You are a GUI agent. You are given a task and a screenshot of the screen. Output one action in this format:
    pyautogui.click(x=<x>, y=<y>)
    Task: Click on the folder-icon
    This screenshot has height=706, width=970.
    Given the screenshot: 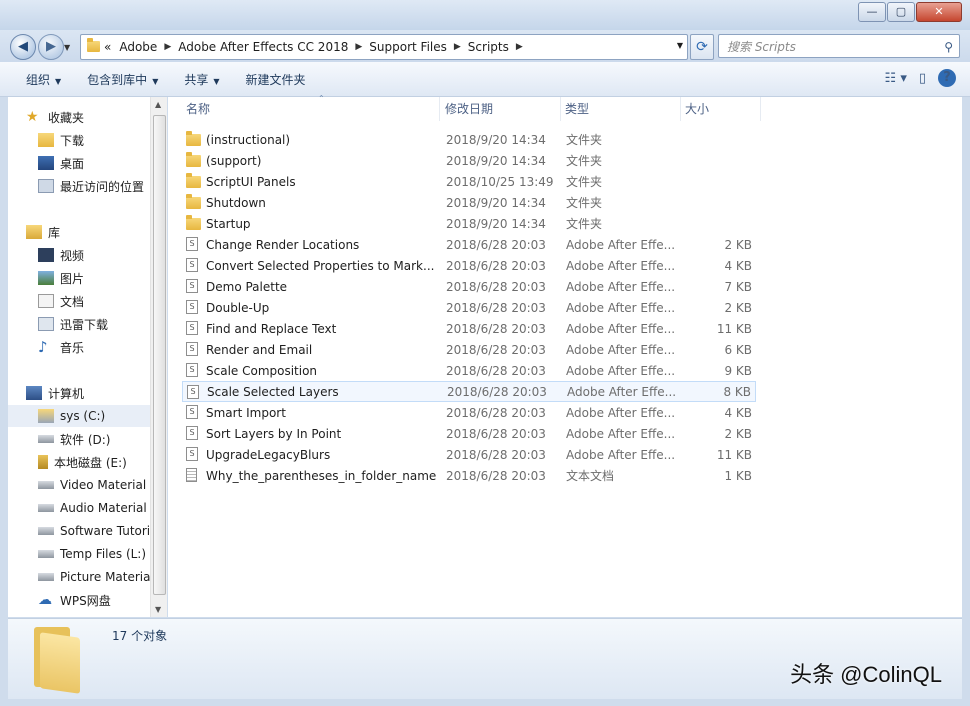 What is the action you would take?
    pyautogui.click(x=93, y=46)
    